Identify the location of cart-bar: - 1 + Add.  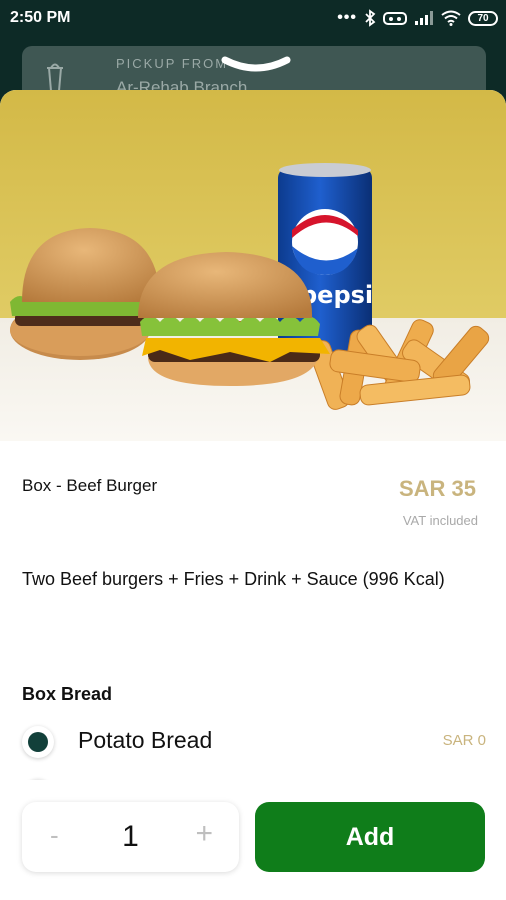
(253, 840).